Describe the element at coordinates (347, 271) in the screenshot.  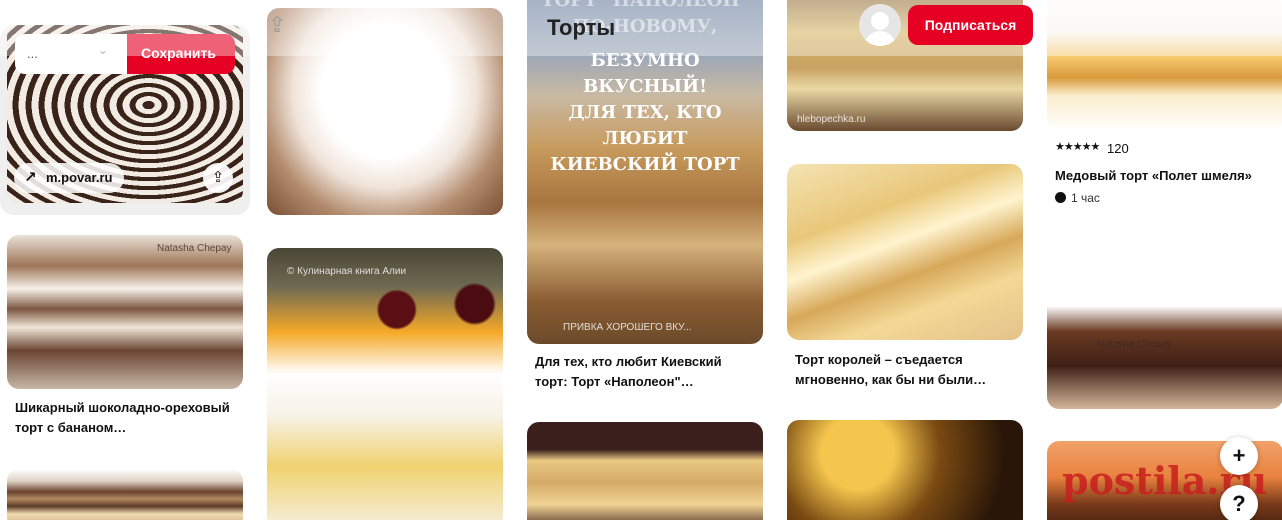
I see `image-watermark: © Кулинарная книга Алии` at that location.